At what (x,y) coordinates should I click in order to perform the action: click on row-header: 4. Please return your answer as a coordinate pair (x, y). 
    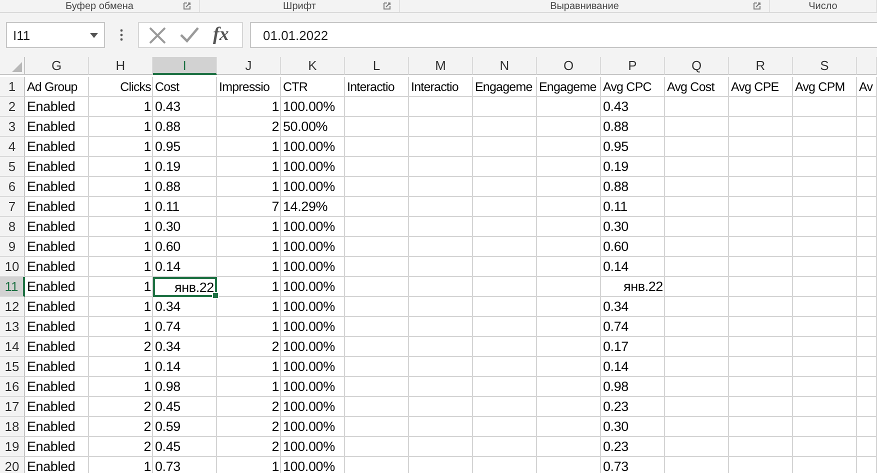
    Looking at the image, I should click on (12, 147).